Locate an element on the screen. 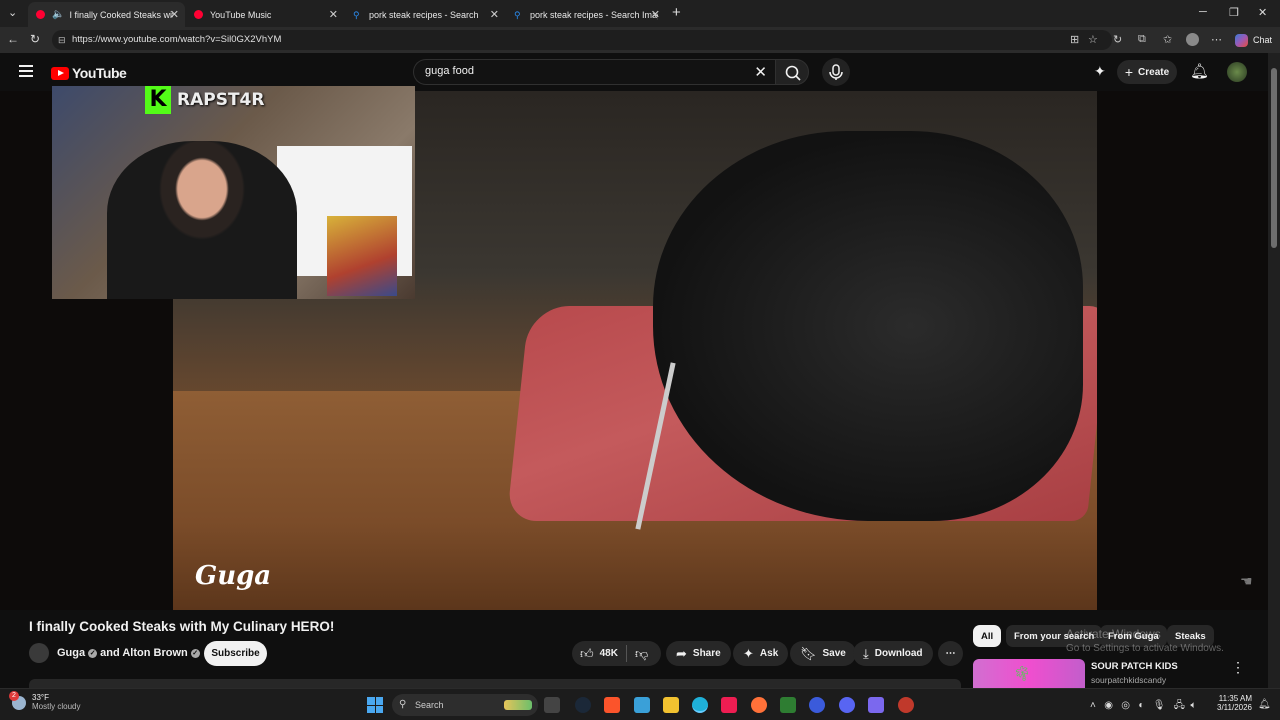 The height and width of the screenshot is (720, 1280). clear-search-icon: ✕ is located at coordinates (760, 72).